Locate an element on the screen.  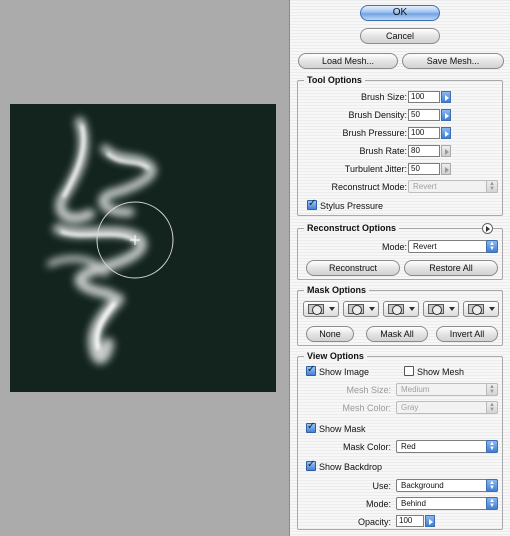
brush-rate-field: 80 is located at coordinates (424, 151).